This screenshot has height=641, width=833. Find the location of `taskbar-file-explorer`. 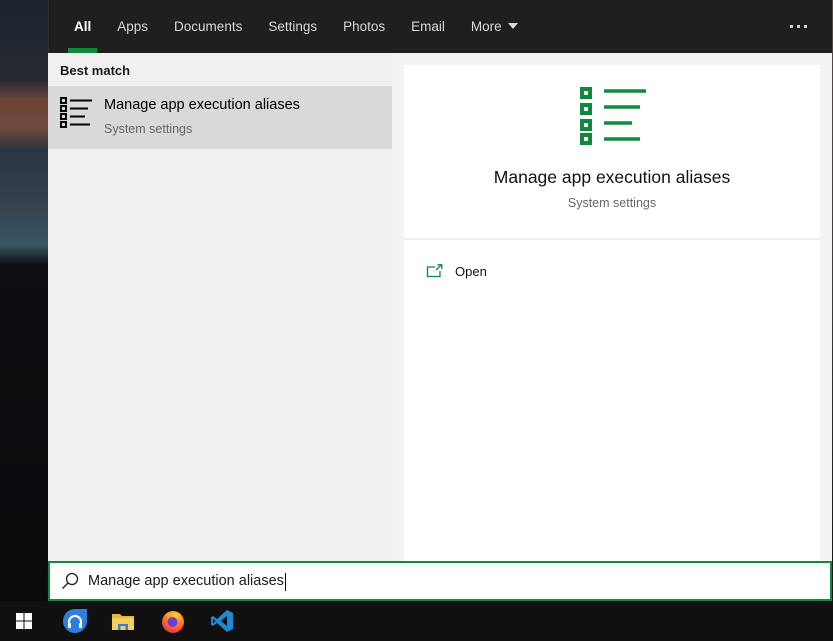

taskbar-file-explorer is located at coordinates (123, 621).